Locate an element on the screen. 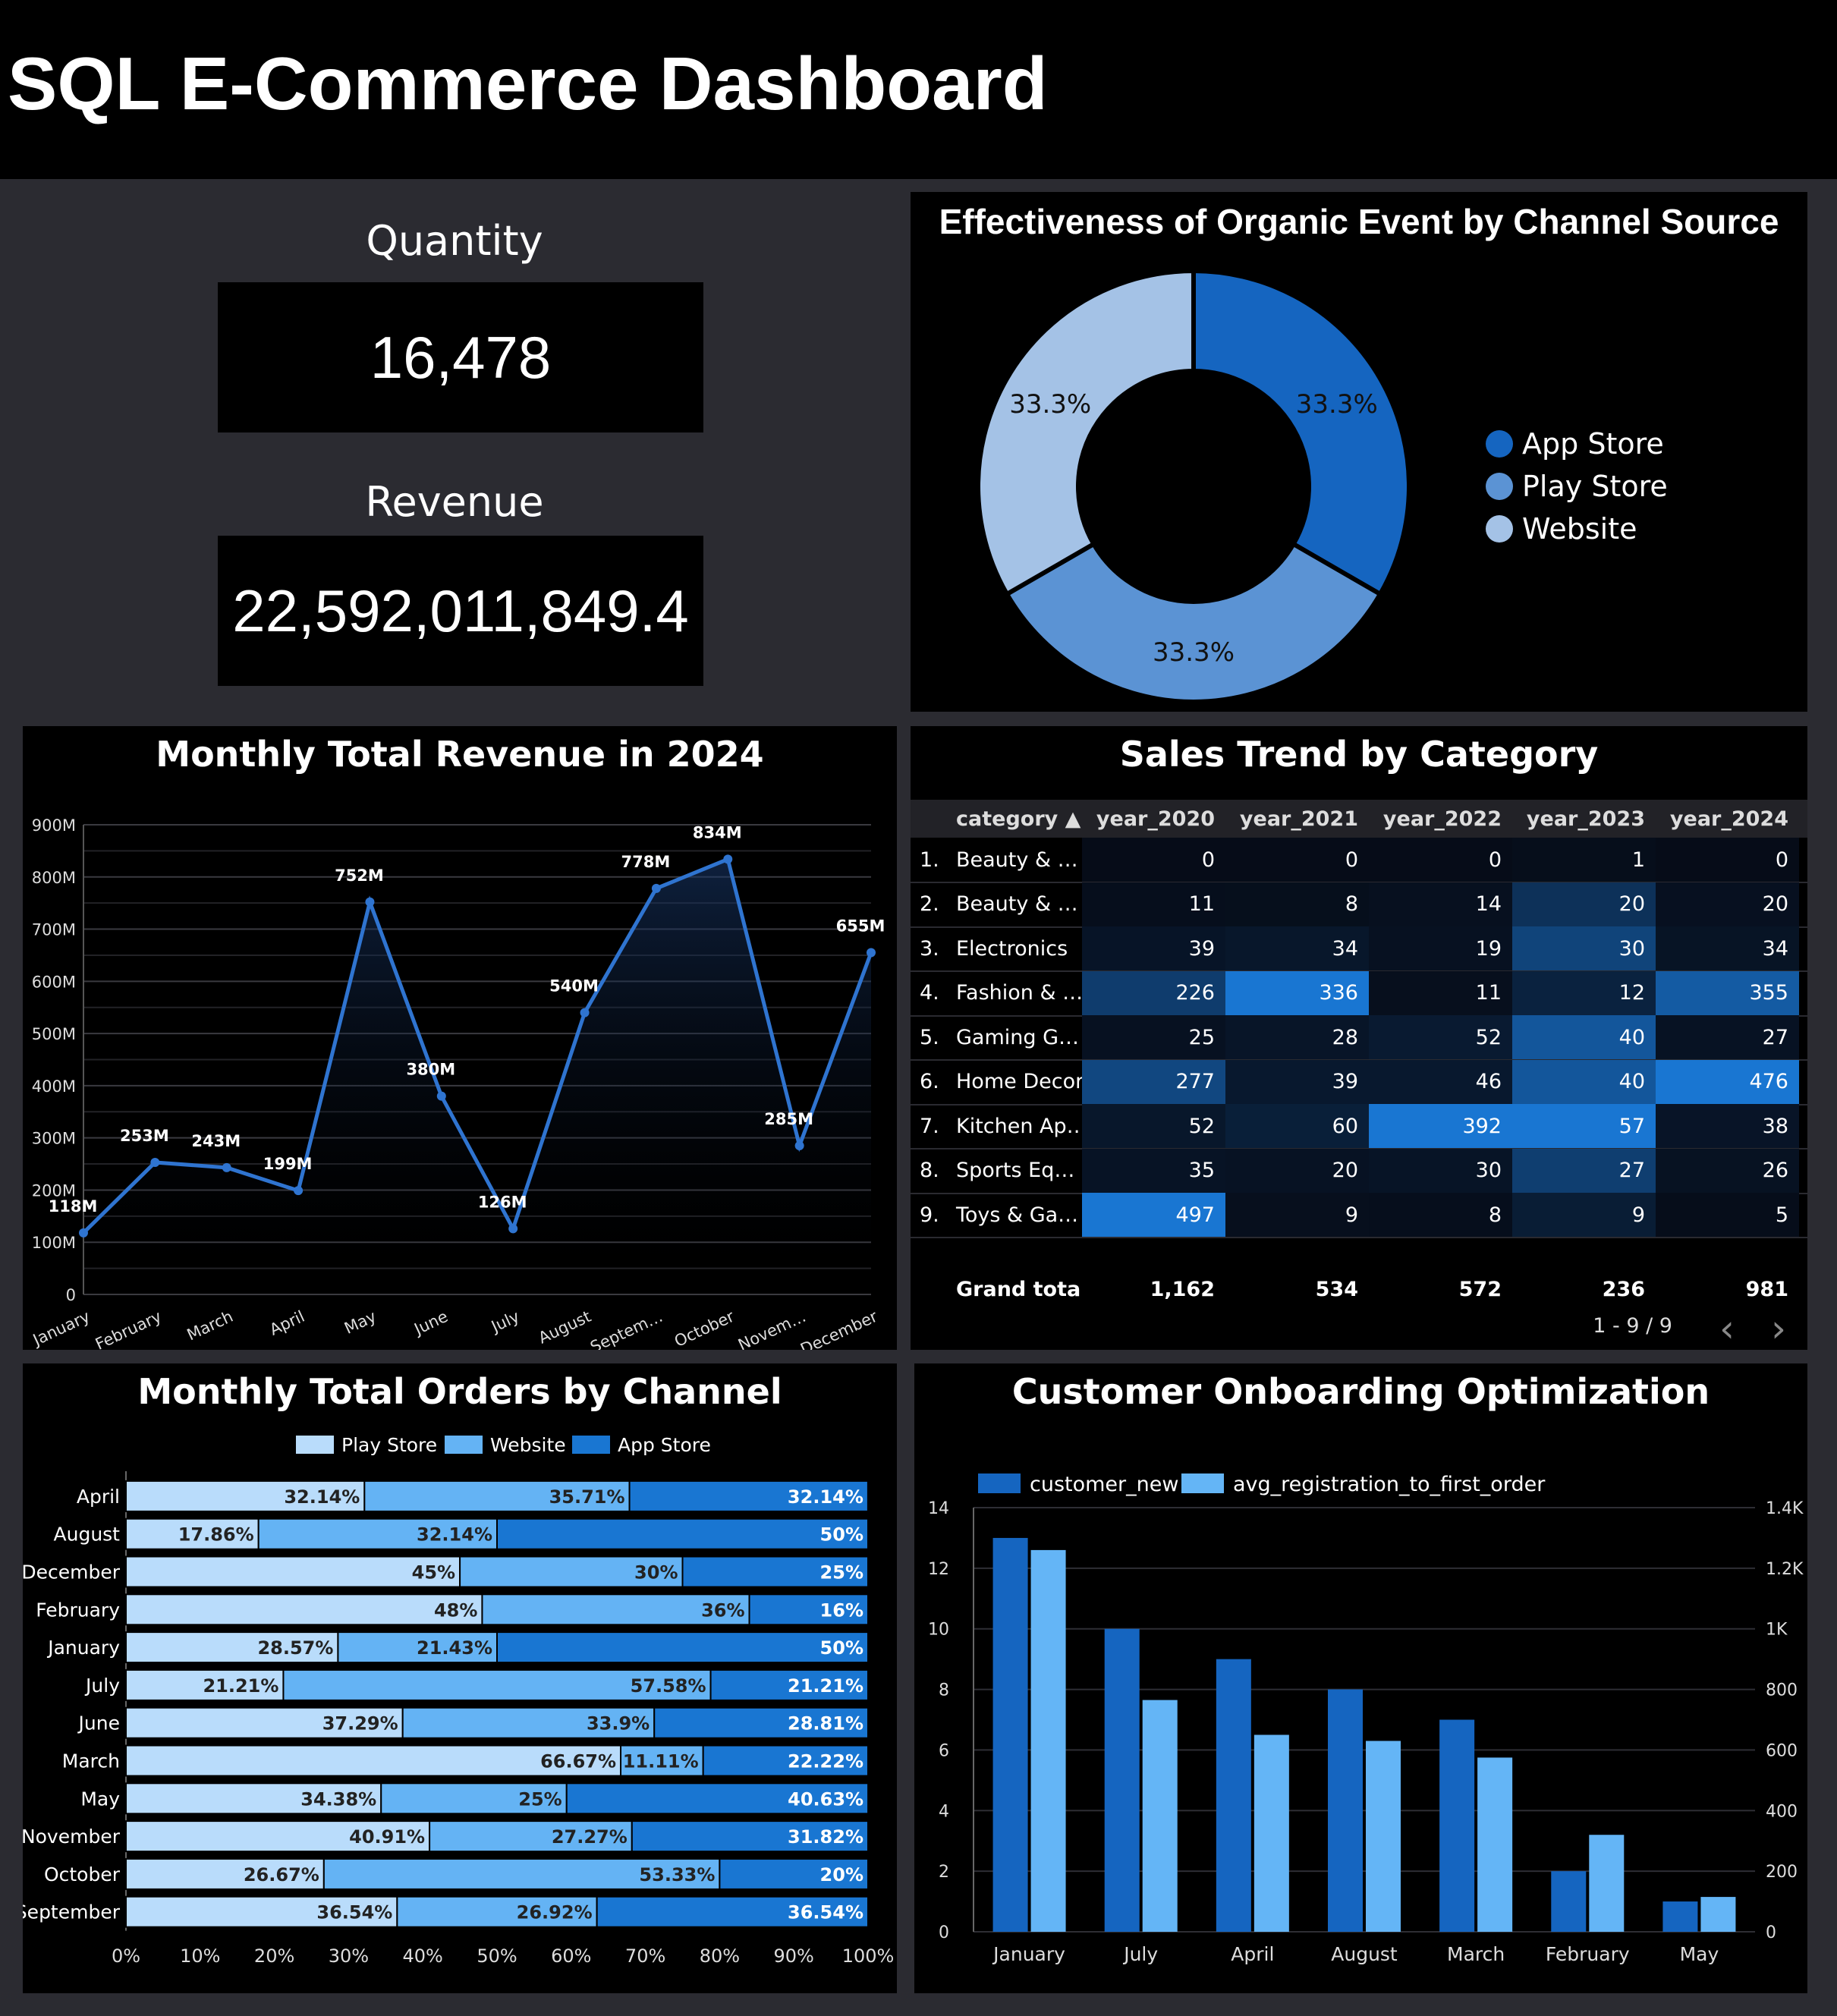  column-header-year_2023: year_2023 is located at coordinates (1584, 819).